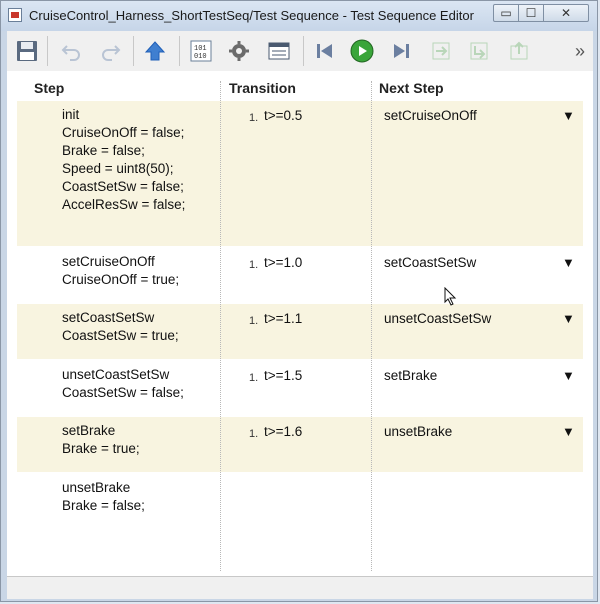 This screenshot has height=604, width=600. What do you see at coordinates (71, 51) in the screenshot?
I see `undo-icon` at bounding box center [71, 51].